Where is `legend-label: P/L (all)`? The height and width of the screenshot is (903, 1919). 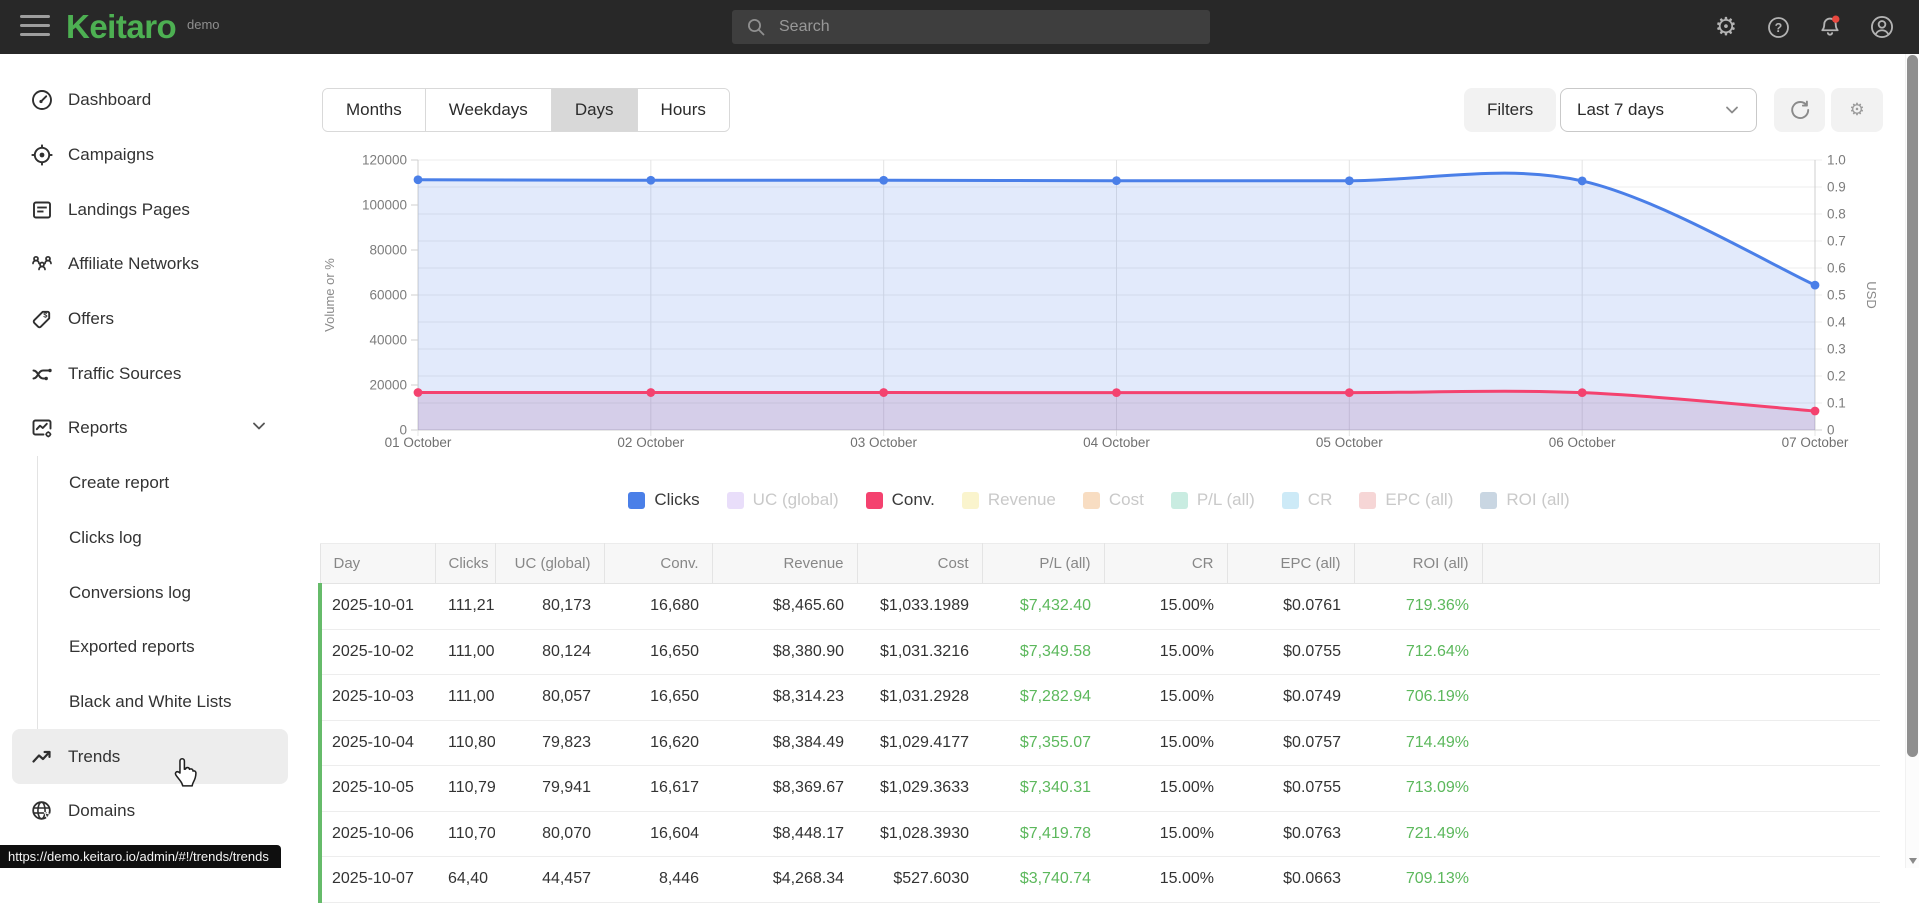 legend-label: P/L (all) is located at coordinates (1226, 500).